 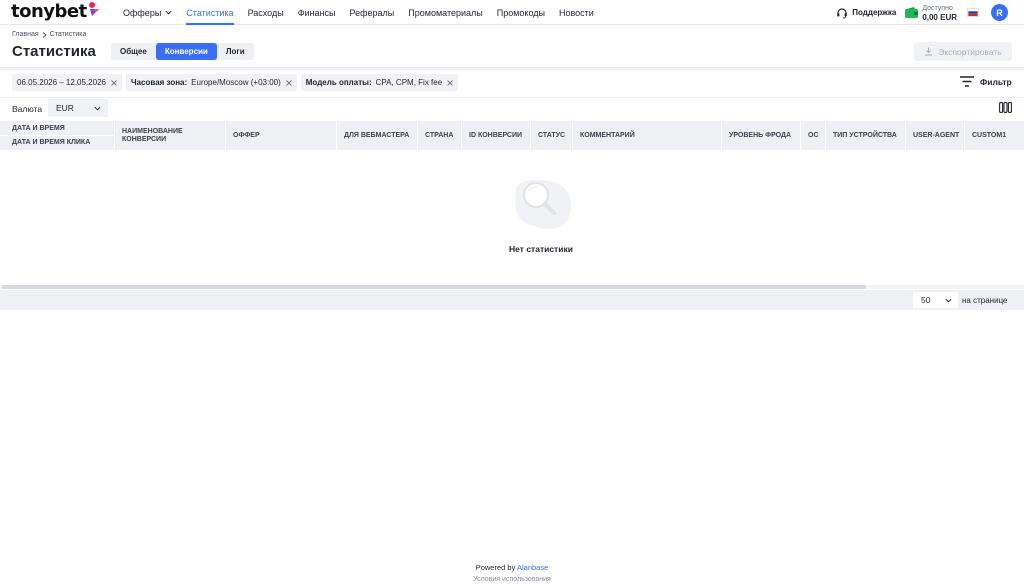 What do you see at coordinates (379, 82) in the screenshot?
I see `filter-chip-payment-model: Модель оплаты: CPA, CPM, Fix fee` at bounding box center [379, 82].